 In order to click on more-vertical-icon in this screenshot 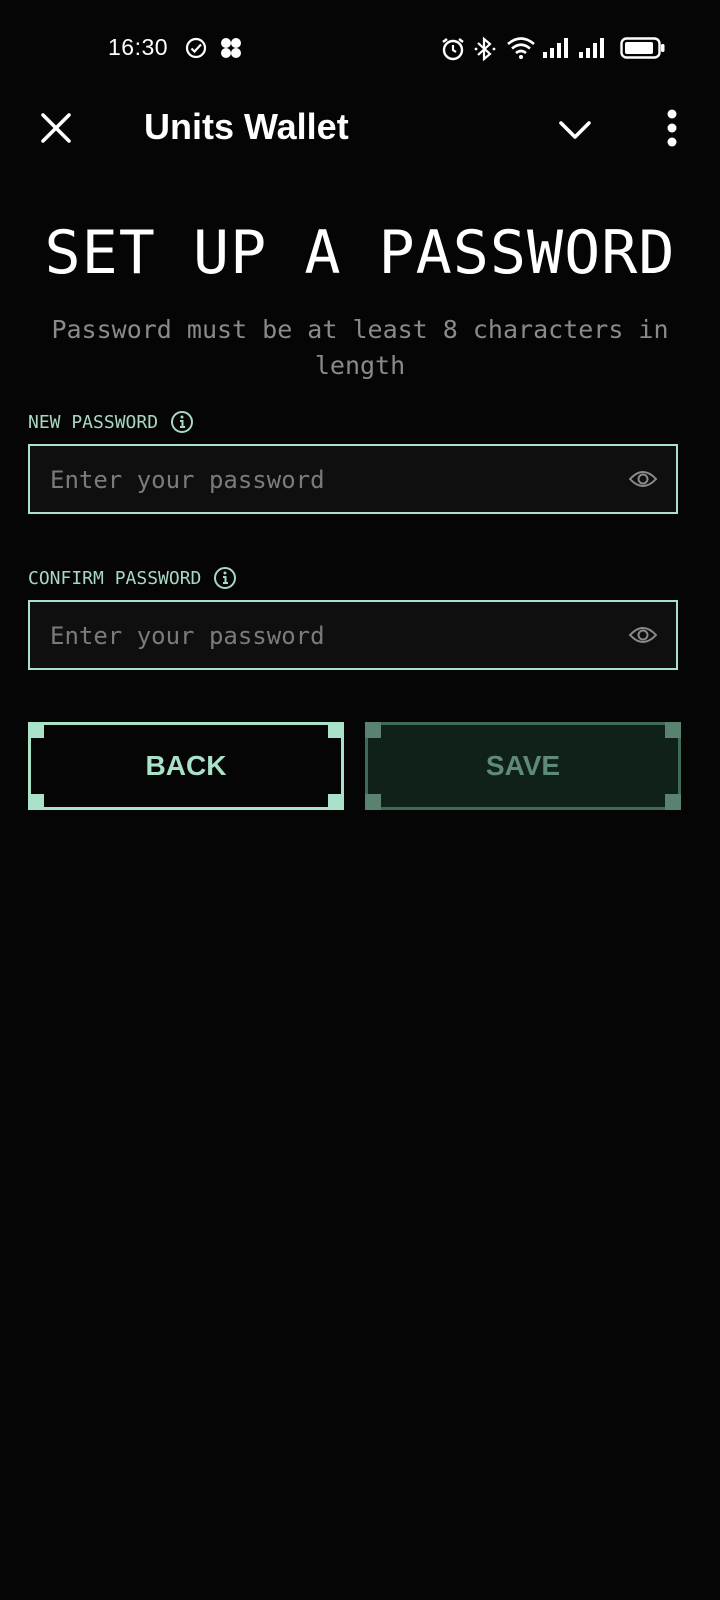, I will do `click(672, 128)`.